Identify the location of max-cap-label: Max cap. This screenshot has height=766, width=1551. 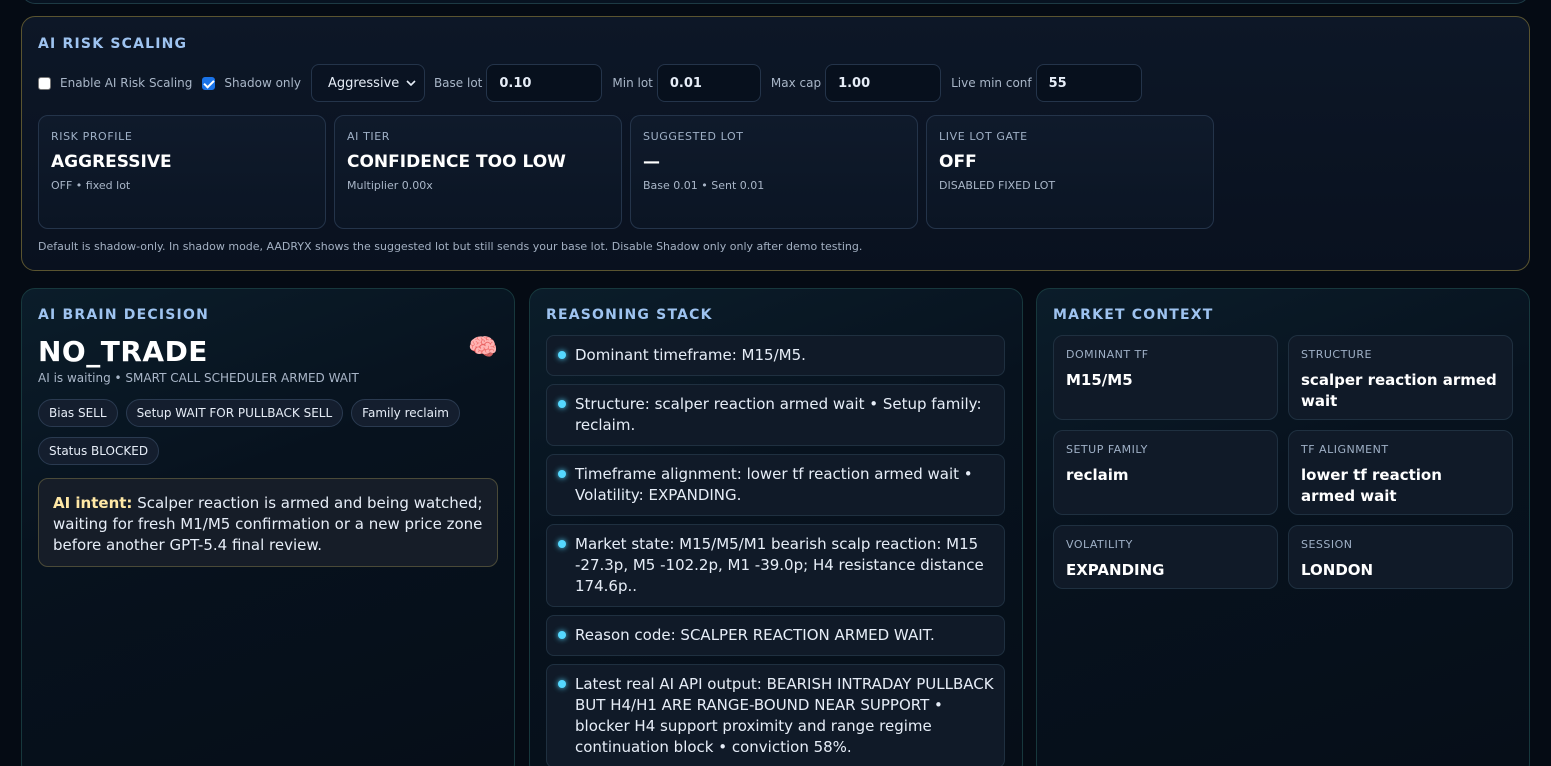
(796, 83).